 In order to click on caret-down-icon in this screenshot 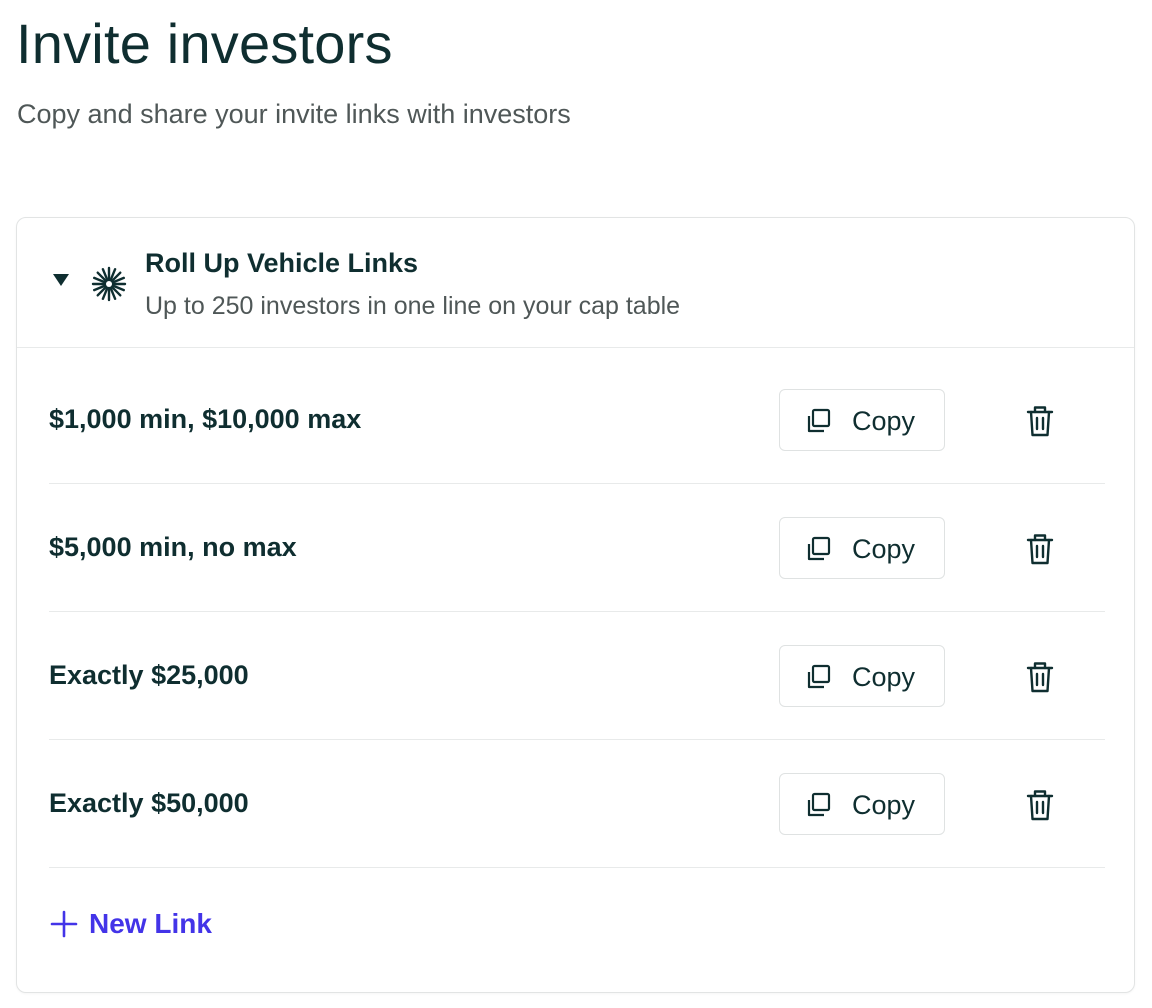, I will do `click(61, 280)`.